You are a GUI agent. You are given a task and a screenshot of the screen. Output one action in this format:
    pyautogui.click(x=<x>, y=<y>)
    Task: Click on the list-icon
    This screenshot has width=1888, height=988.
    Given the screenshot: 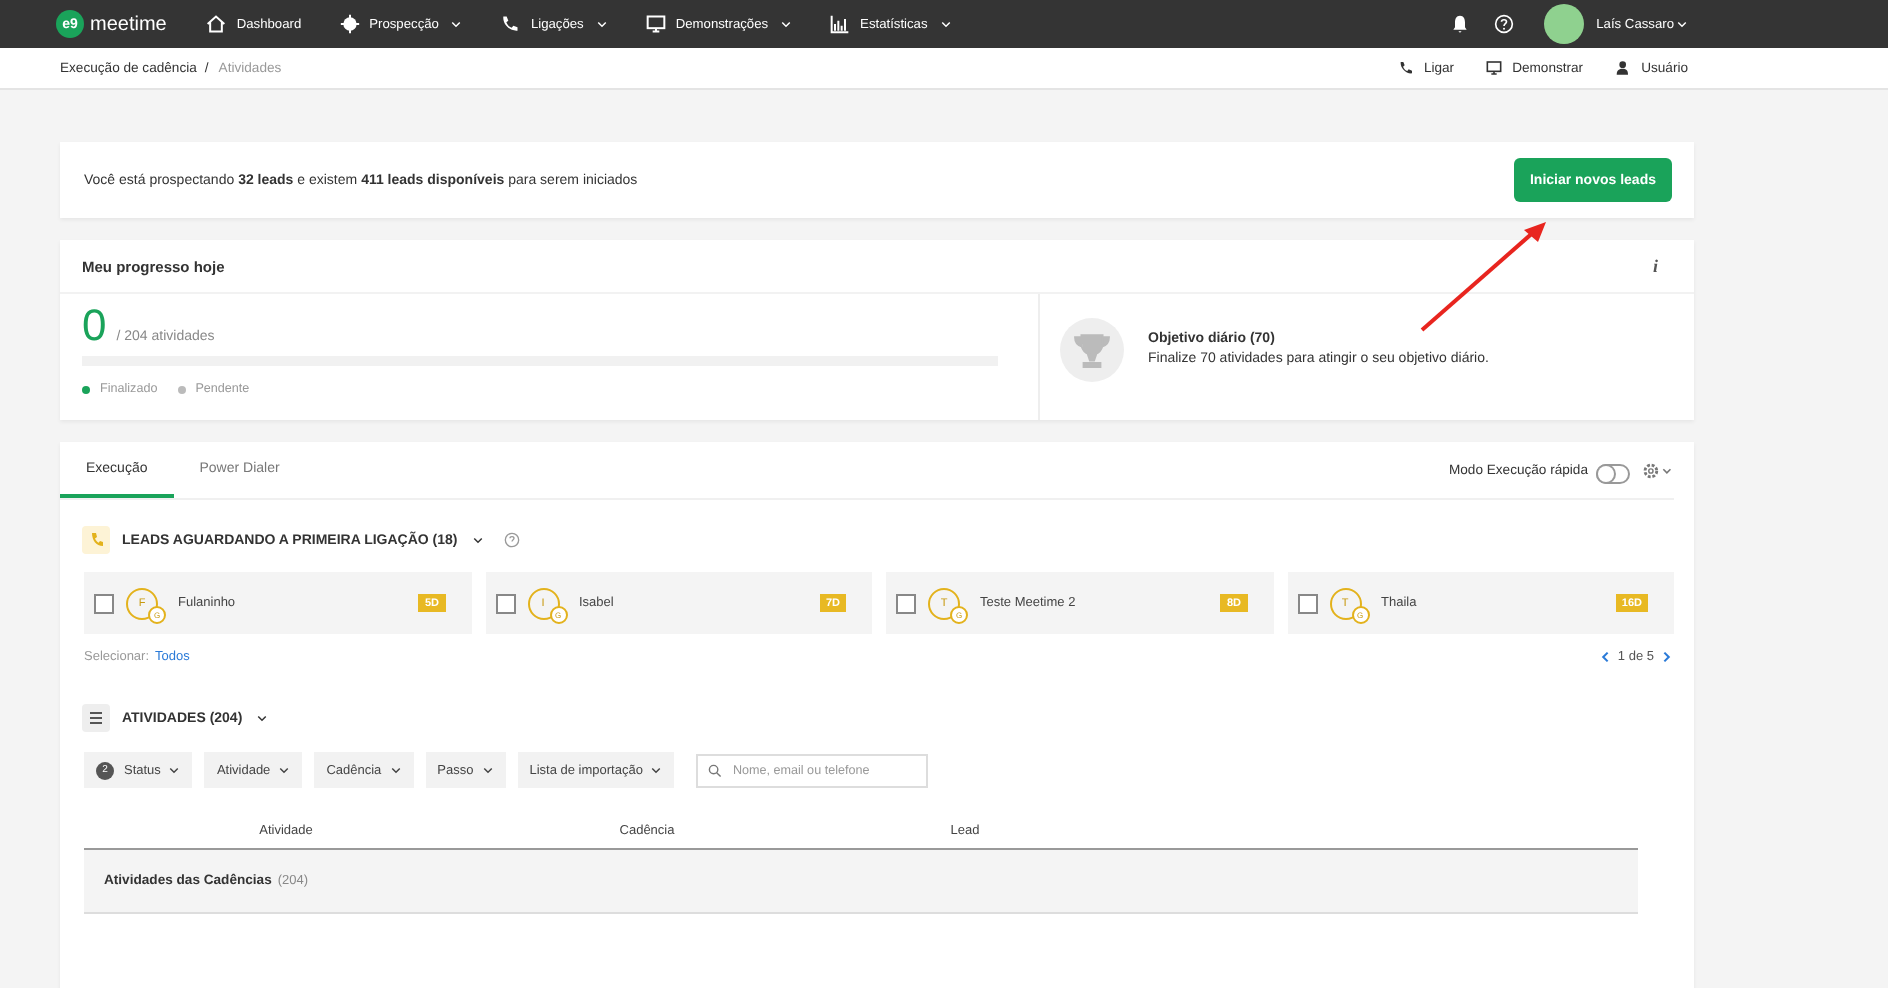 What is the action you would take?
    pyautogui.click(x=96, y=718)
    